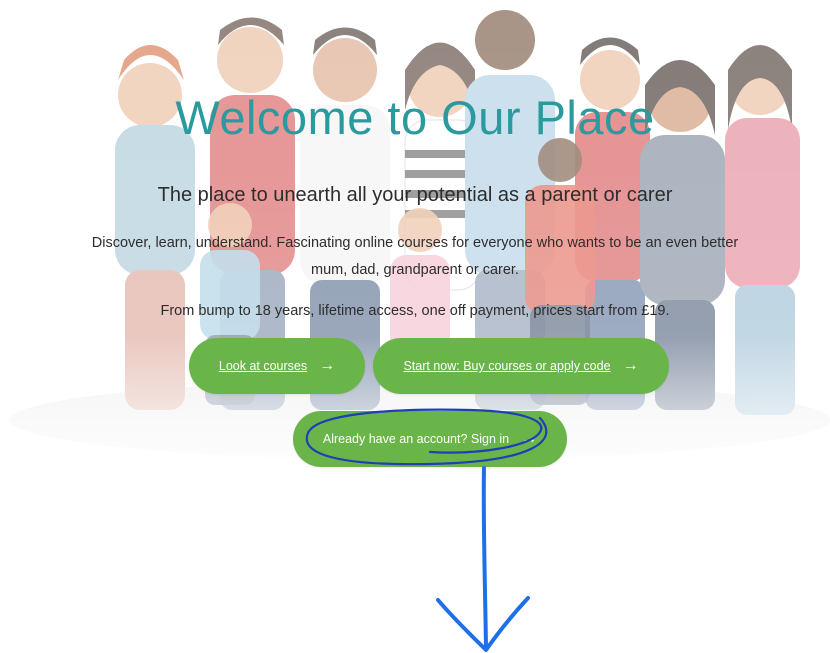  What do you see at coordinates (416, 439) in the screenshot?
I see `sign-in-label: Already have an account? Sign in` at bounding box center [416, 439].